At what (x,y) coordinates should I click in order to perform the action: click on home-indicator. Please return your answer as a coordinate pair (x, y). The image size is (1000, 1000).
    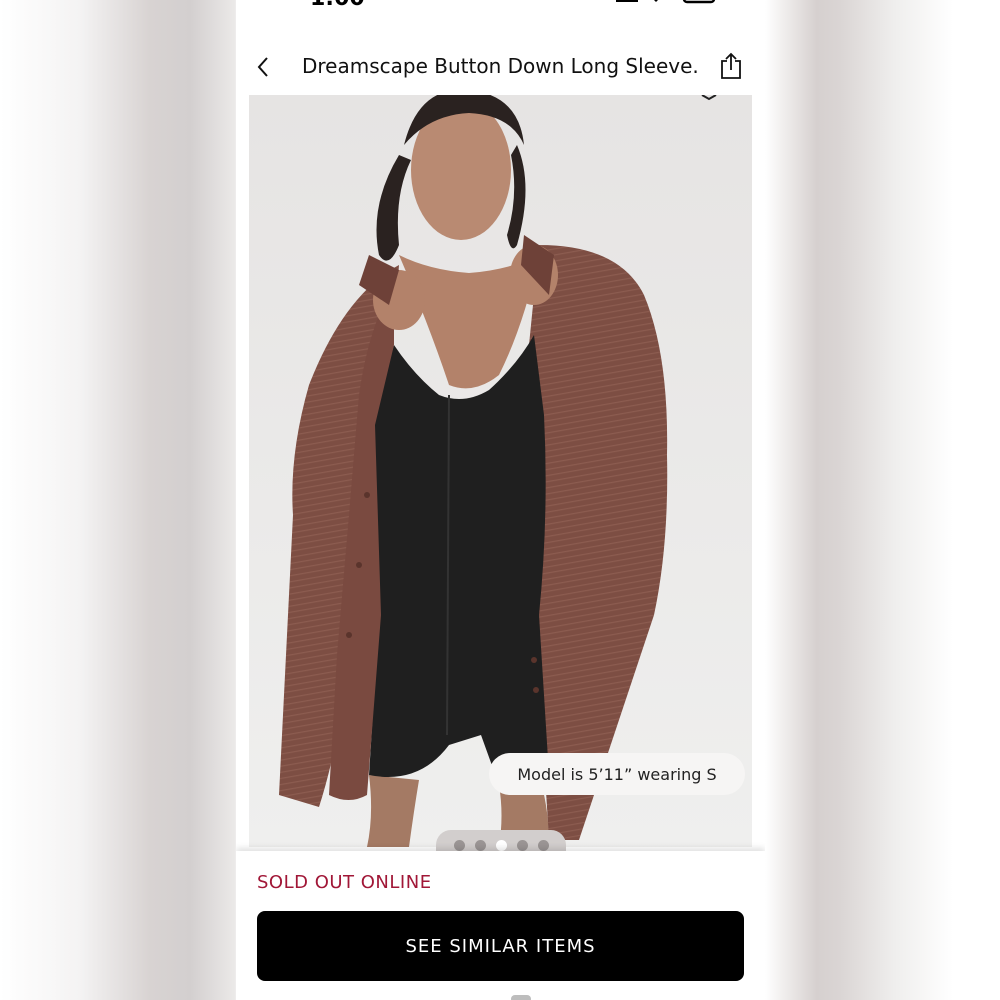
    Looking at the image, I should click on (521, 997).